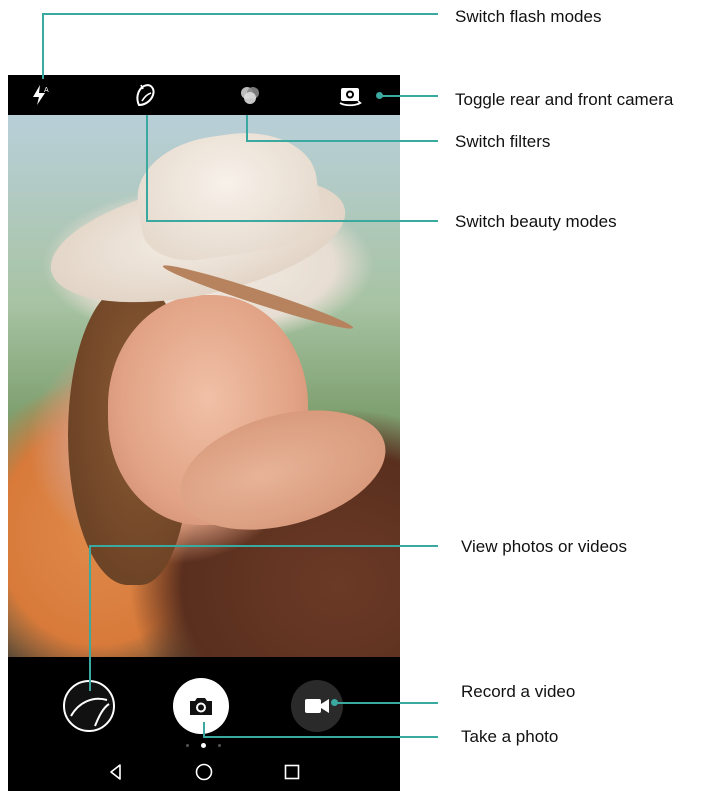 This screenshot has height=791, width=720. What do you see at coordinates (544, 546) in the screenshot?
I see `callout-label-gallery: View photos or videos` at bounding box center [544, 546].